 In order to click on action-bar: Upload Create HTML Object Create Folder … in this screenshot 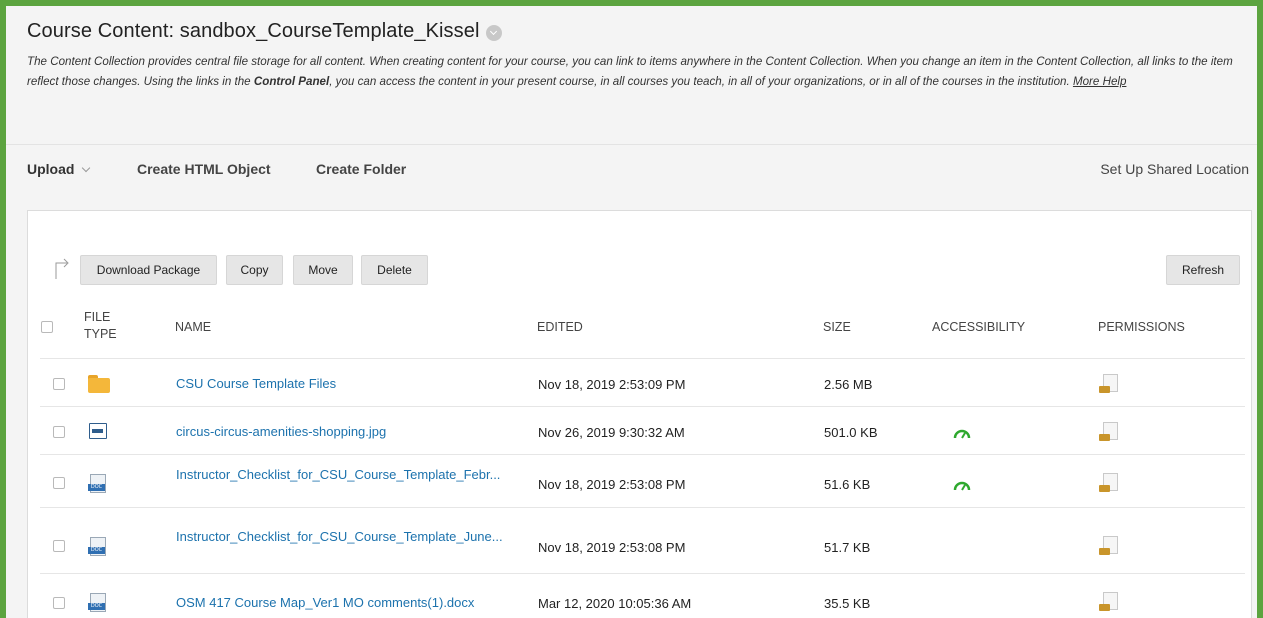, I will do `click(631, 169)`.